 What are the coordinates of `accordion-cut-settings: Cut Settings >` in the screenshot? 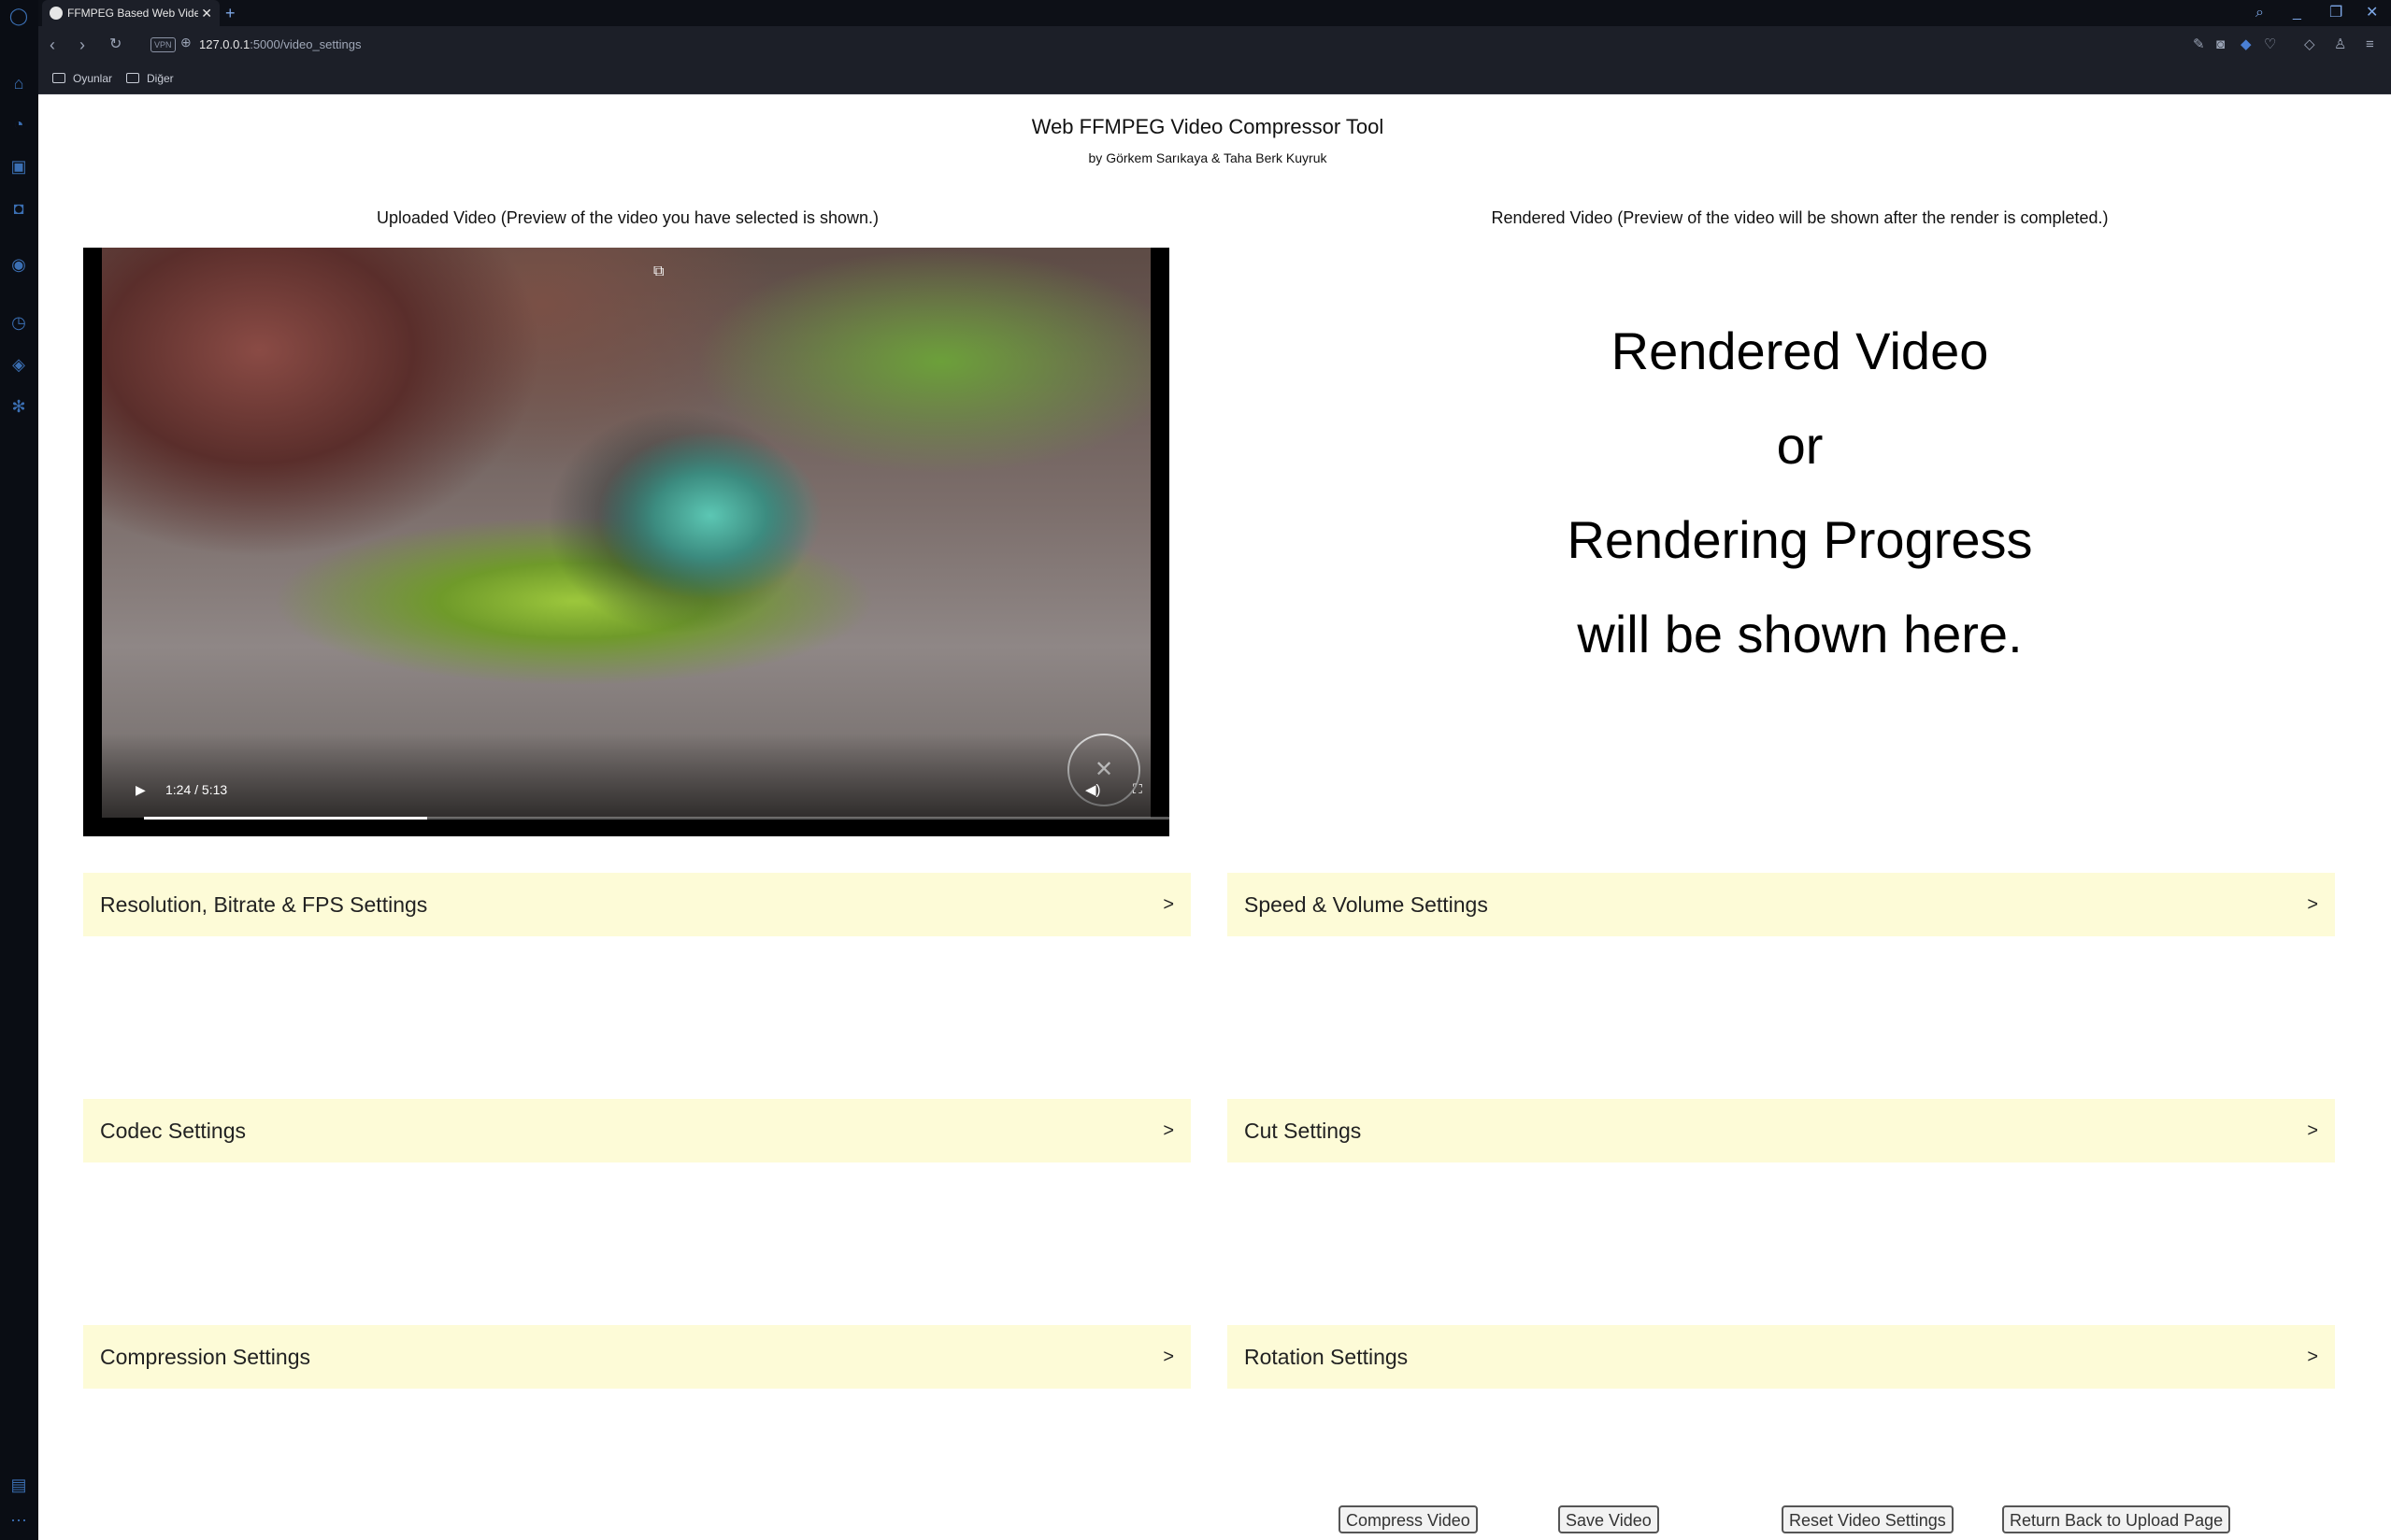 It's located at (1781, 1130).